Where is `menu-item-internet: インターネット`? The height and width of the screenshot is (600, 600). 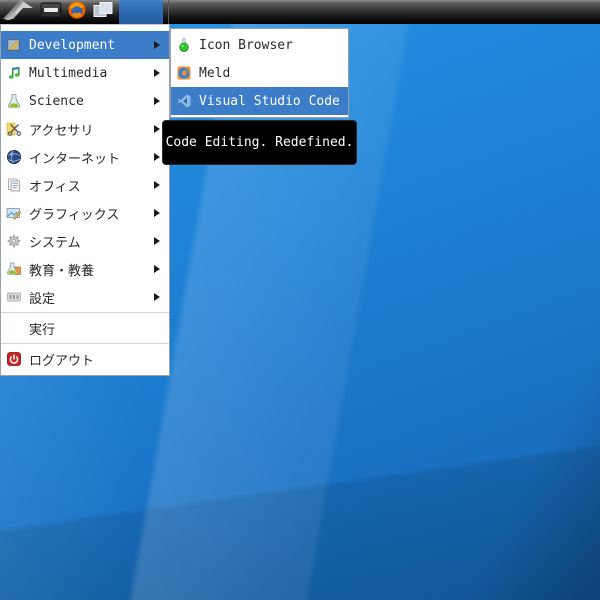
menu-item-internet: インターネット is located at coordinates (85, 157).